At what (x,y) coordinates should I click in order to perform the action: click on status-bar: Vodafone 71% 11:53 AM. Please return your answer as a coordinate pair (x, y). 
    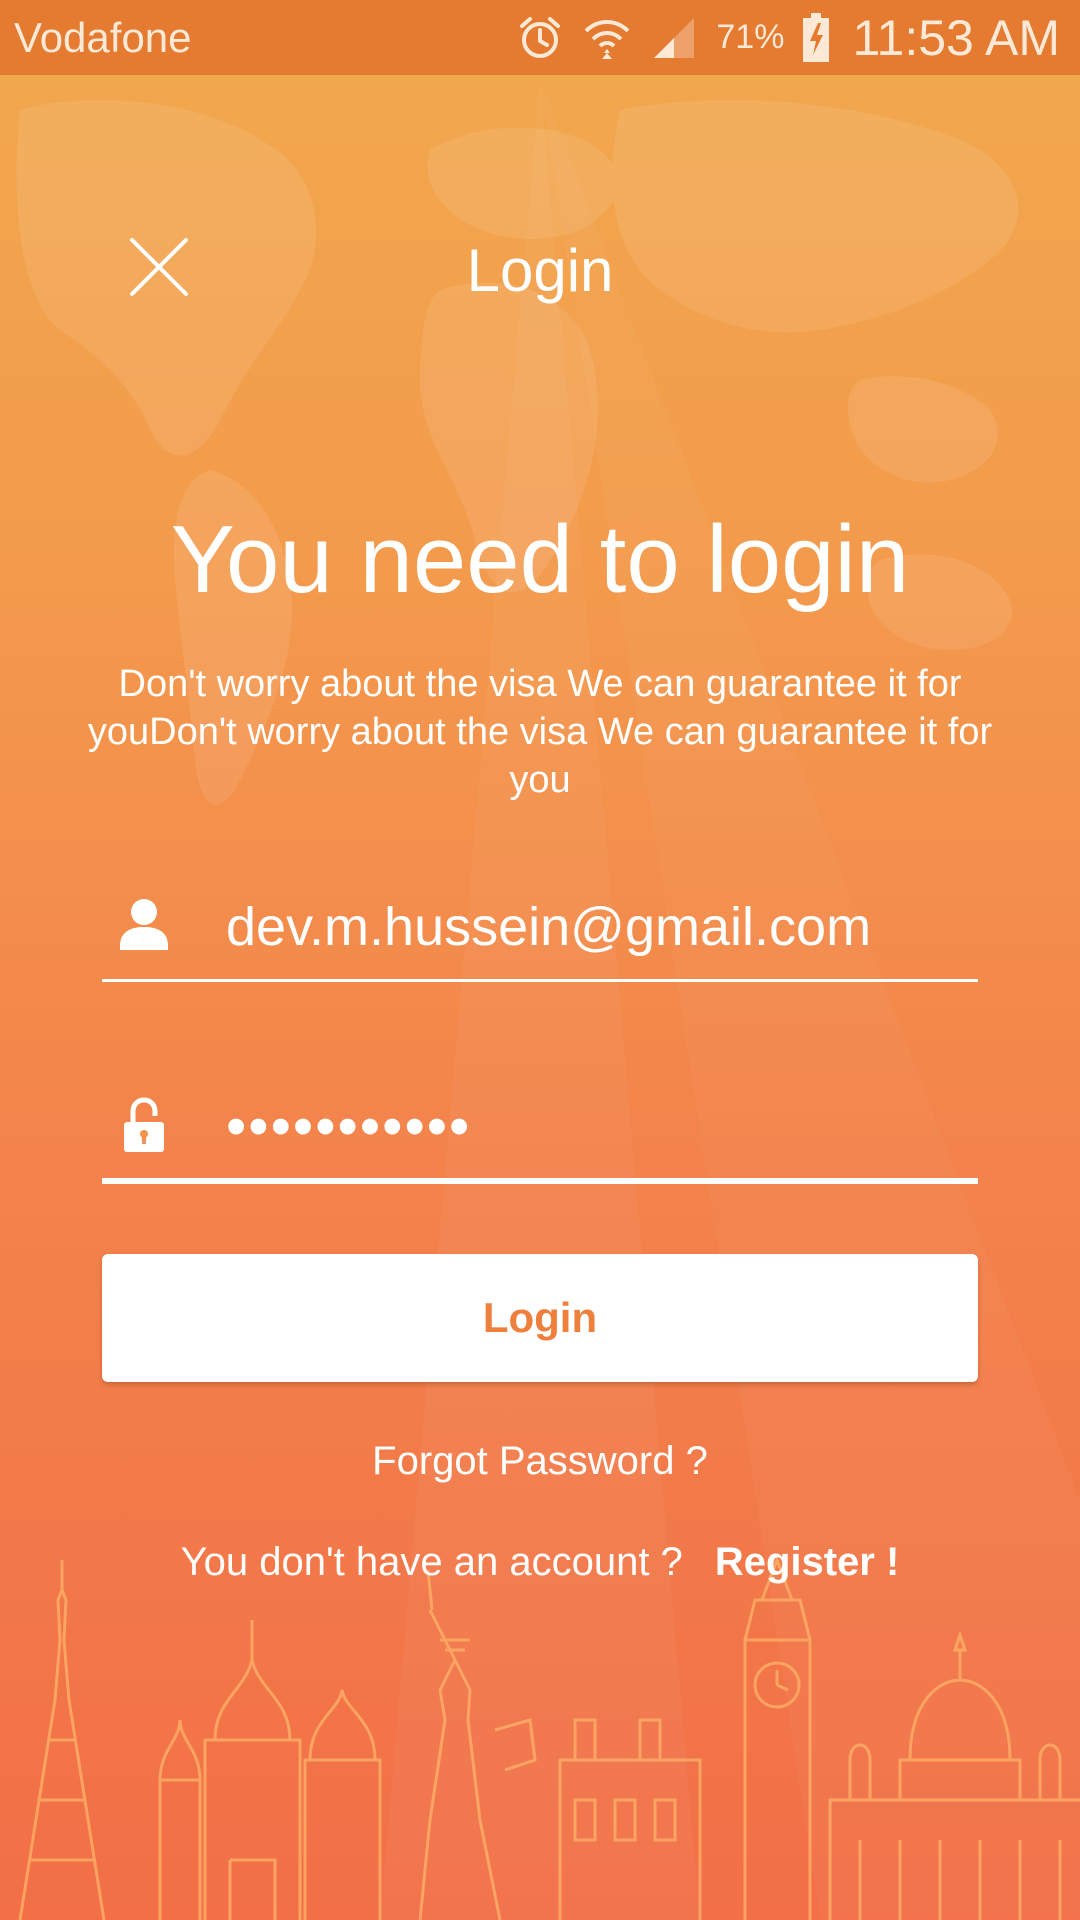
    Looking at the image, I should click on (540, 37).